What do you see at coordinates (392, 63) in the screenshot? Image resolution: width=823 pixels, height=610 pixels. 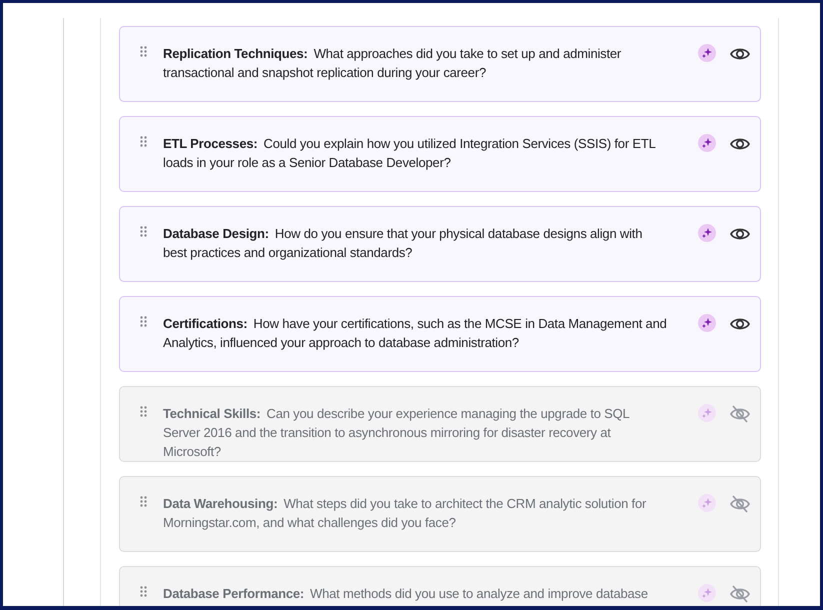 I see `question-text: Replication Techniques: What approaches did you take to set up and administer transactional and snapshot replication during your career?` at bounding box center [392, 63].